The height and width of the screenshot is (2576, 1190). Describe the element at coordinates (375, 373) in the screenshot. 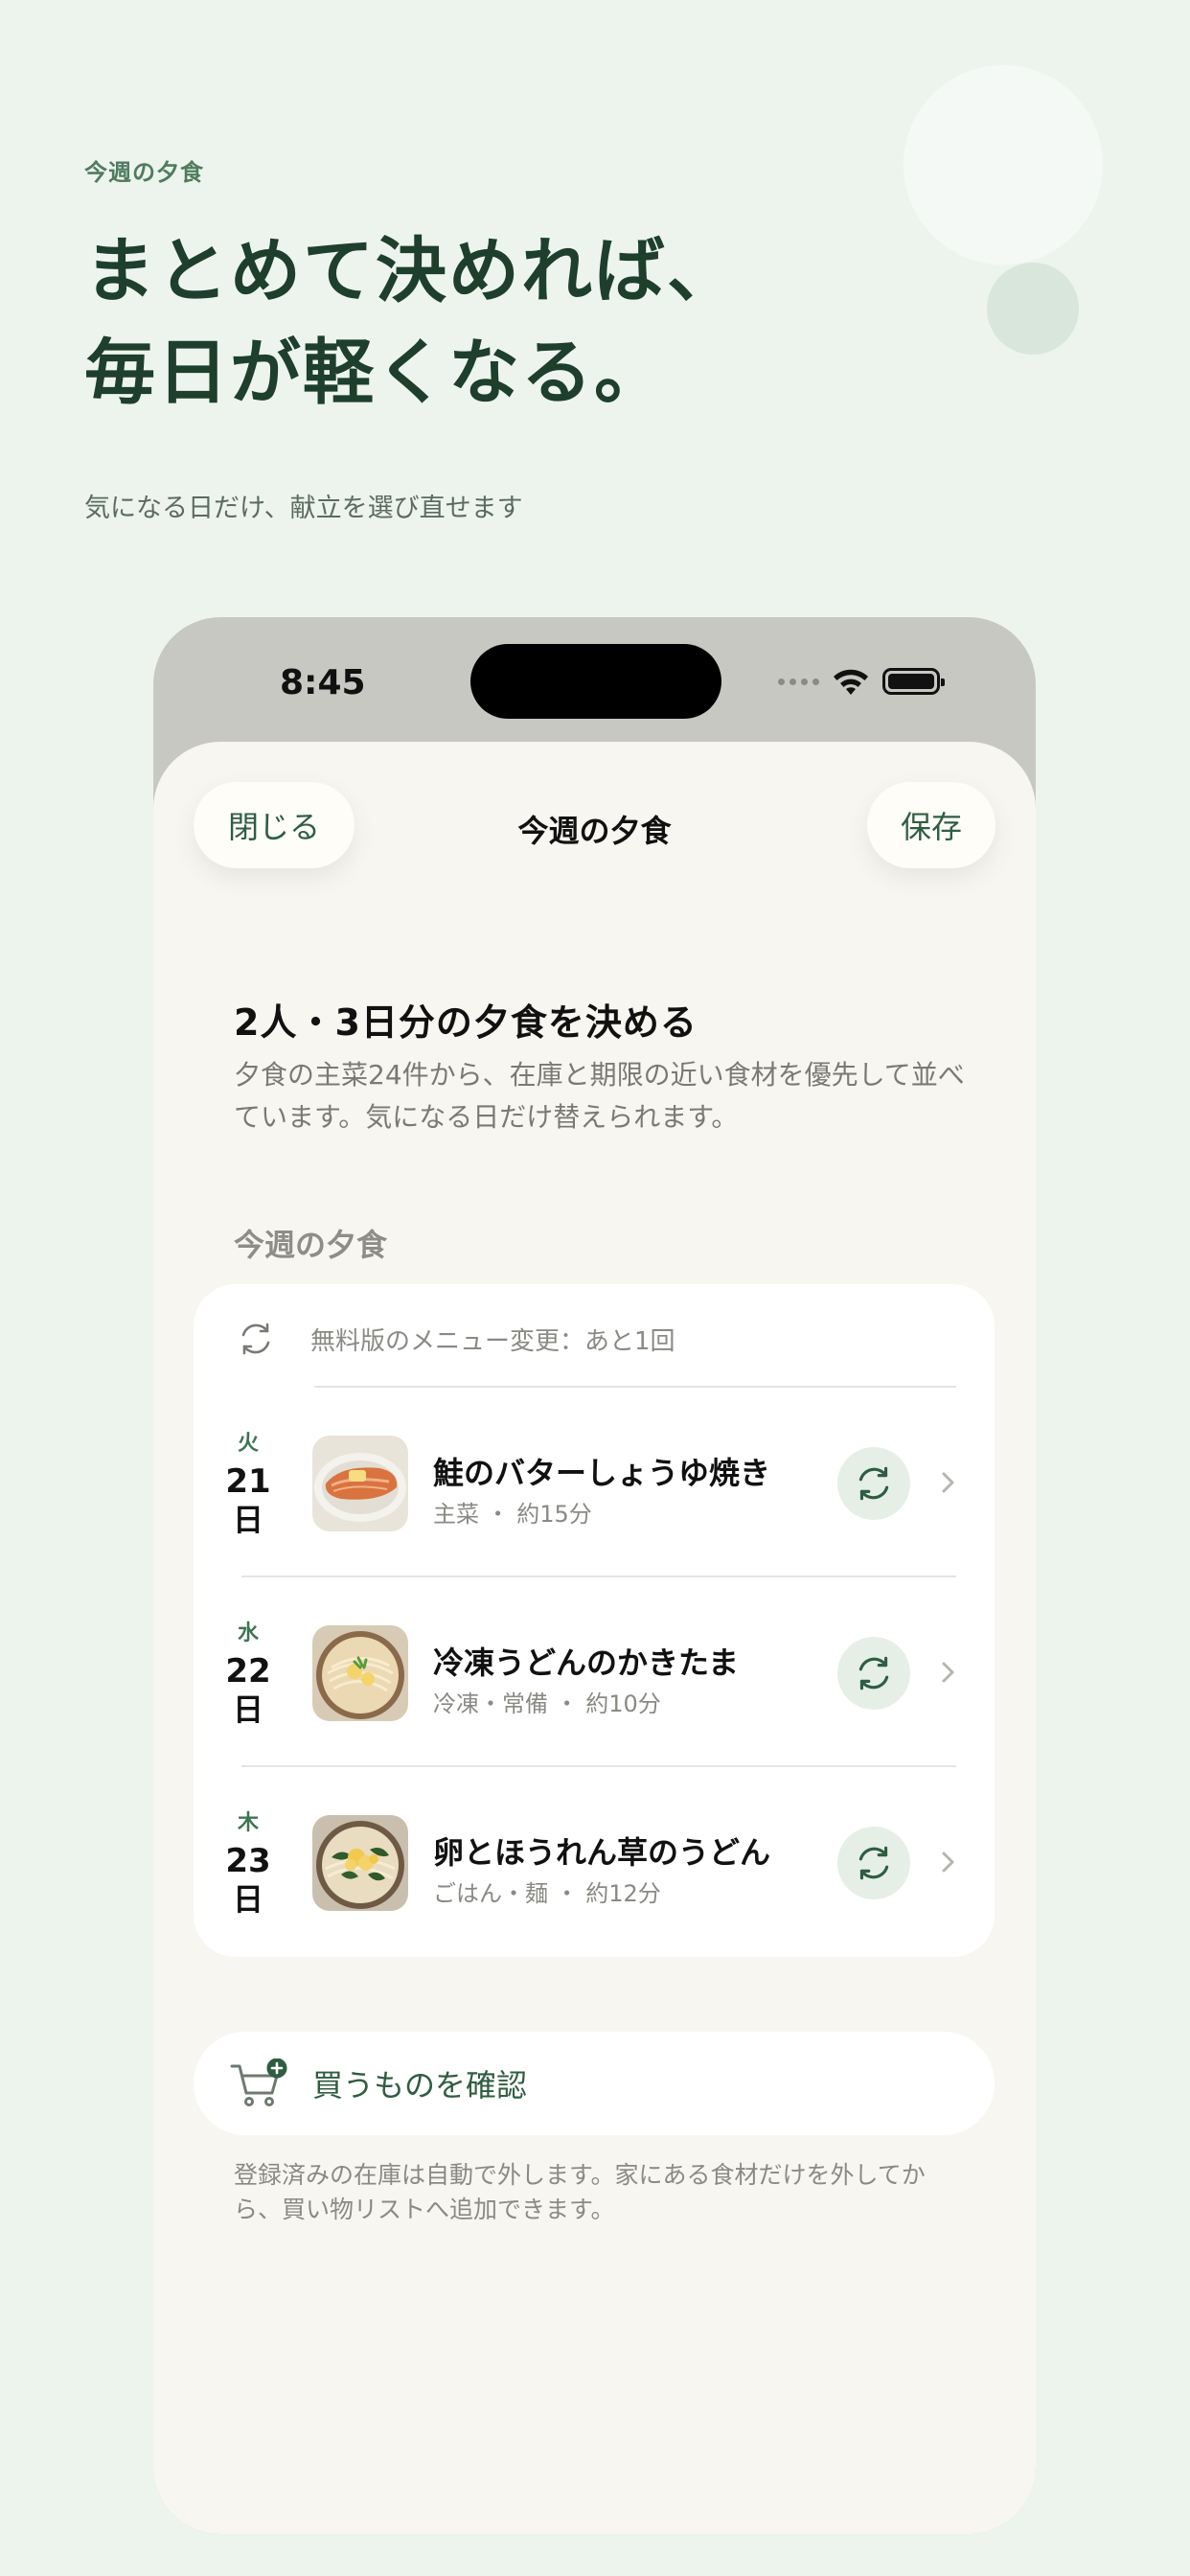

I see `promo-headline-line2: 毎日が軽くなる。` at that location.